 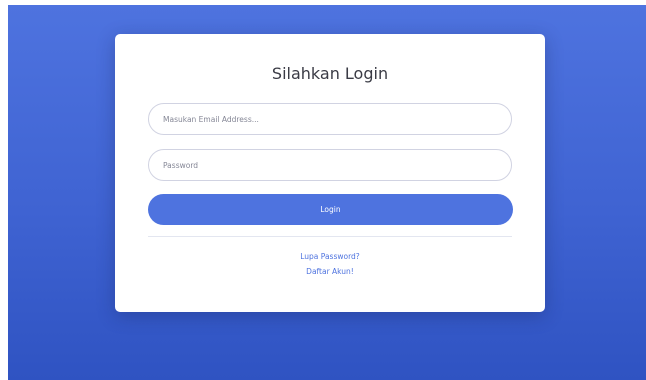 What do you see at coordinates (330, 236) in the screenshot?
I see `divider` at bounding box center [330, 236].